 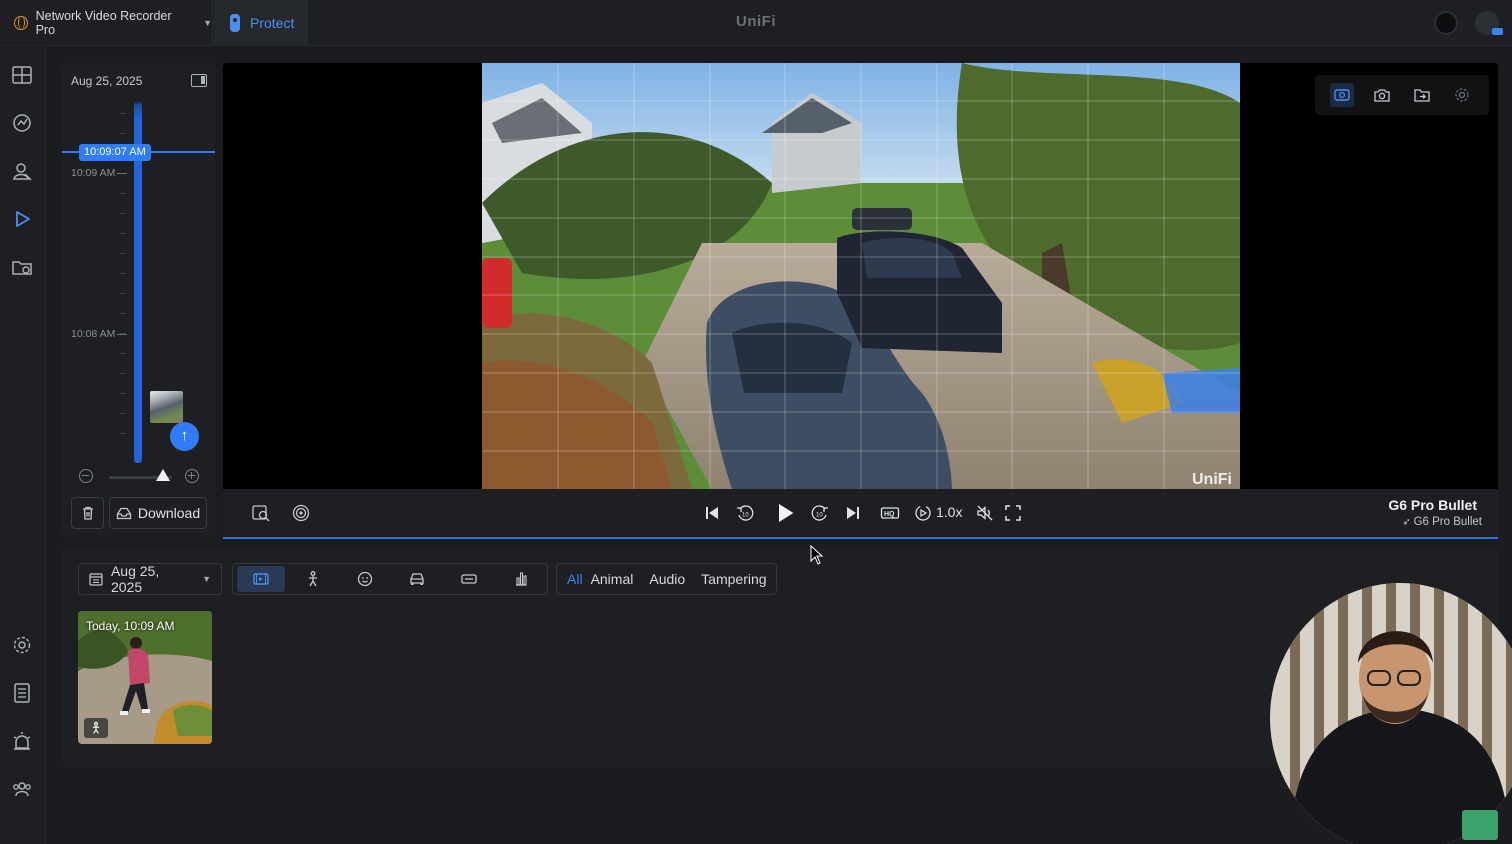 What do you see at coordinates (135, 579) in the screenshot?
I see `events-date-label: Aug 25, 2025` at bounding box center [135, 579].